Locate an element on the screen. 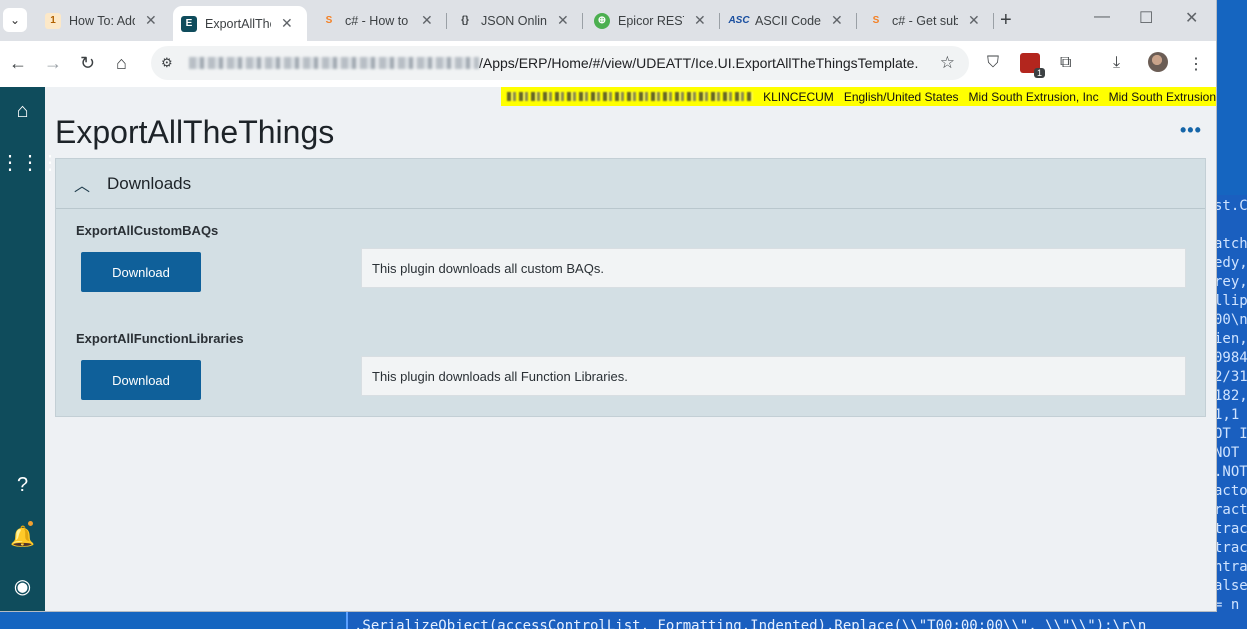  code-line: = n is located at coordinates (1227, 605).